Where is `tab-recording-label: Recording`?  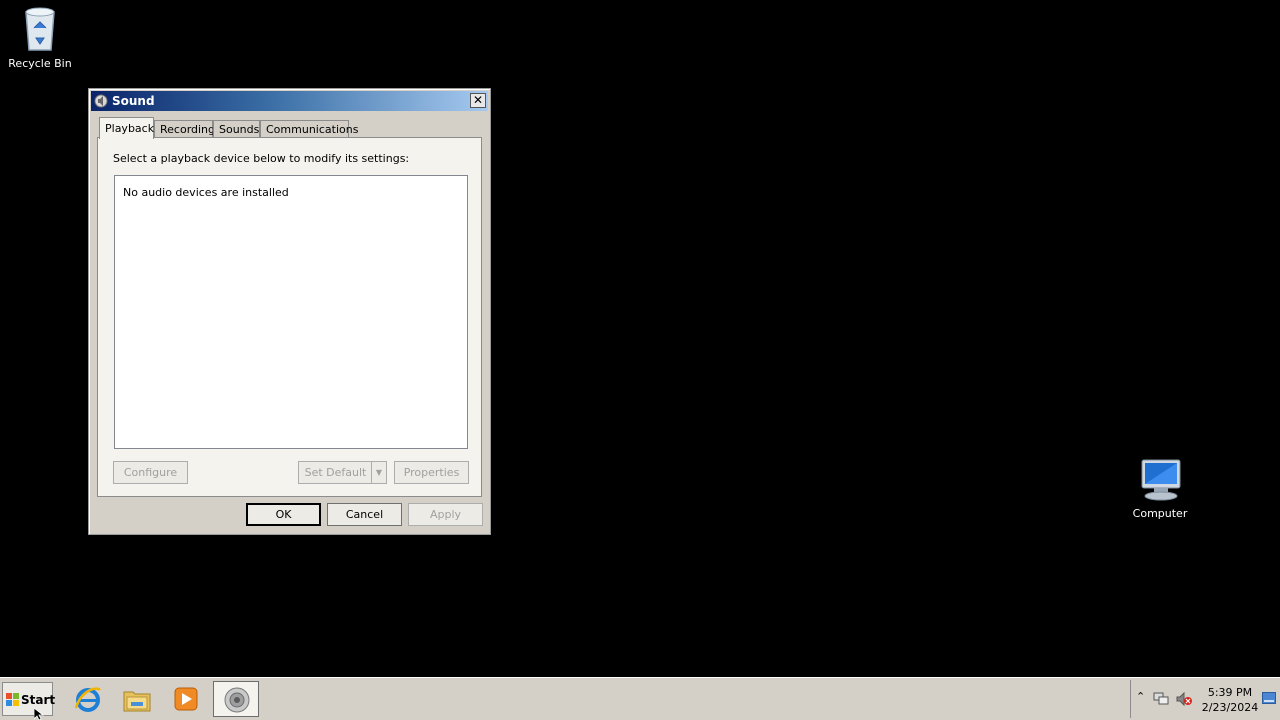
tab-recording-label: Recording is located at coordinates (188, 129).